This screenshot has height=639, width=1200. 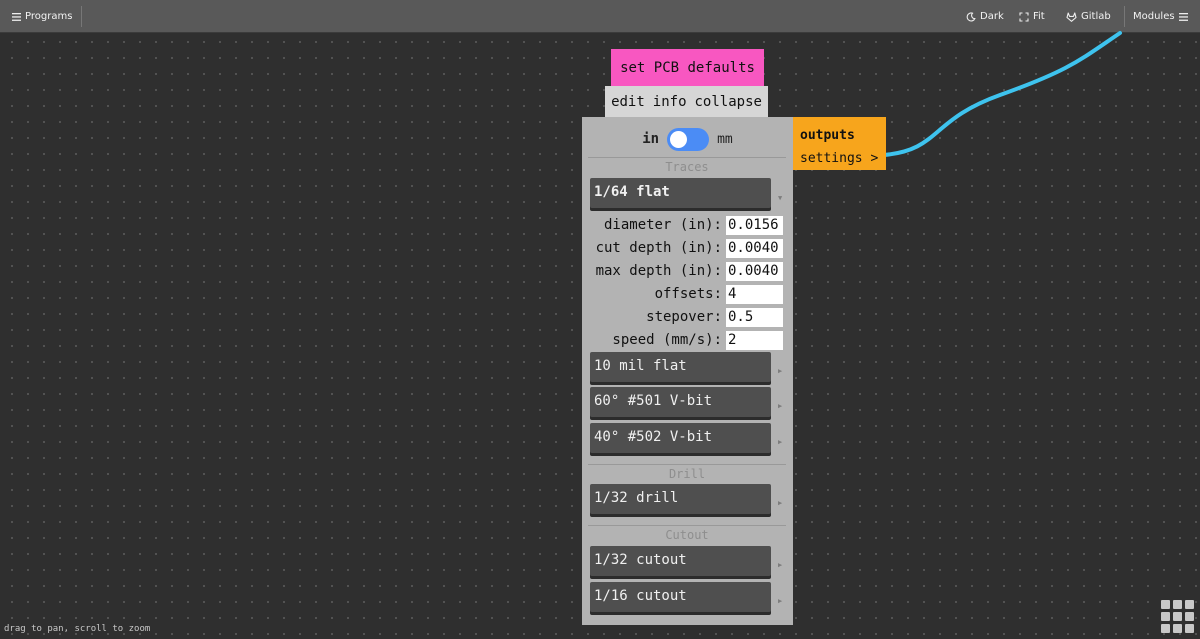 I want to click on settings-output-port: settings >, so click(x=843, y=158).